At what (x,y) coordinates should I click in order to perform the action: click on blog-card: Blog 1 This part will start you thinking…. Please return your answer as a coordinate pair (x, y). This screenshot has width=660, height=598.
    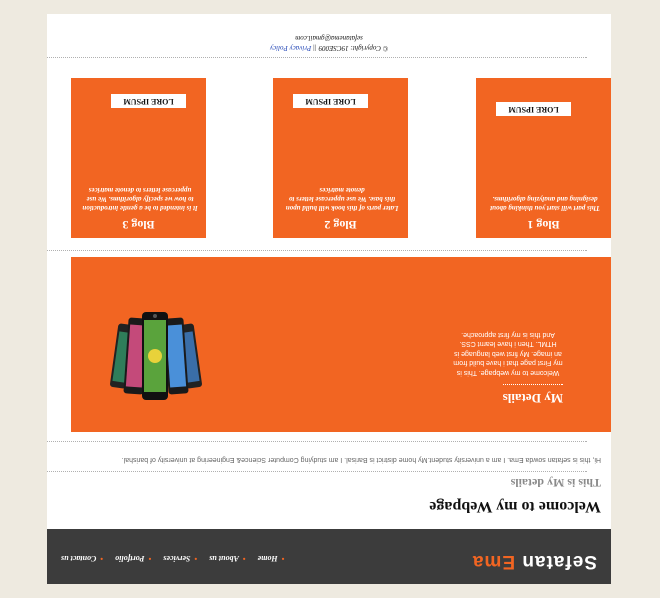
    Looking at the image, I should click on (543, 158).